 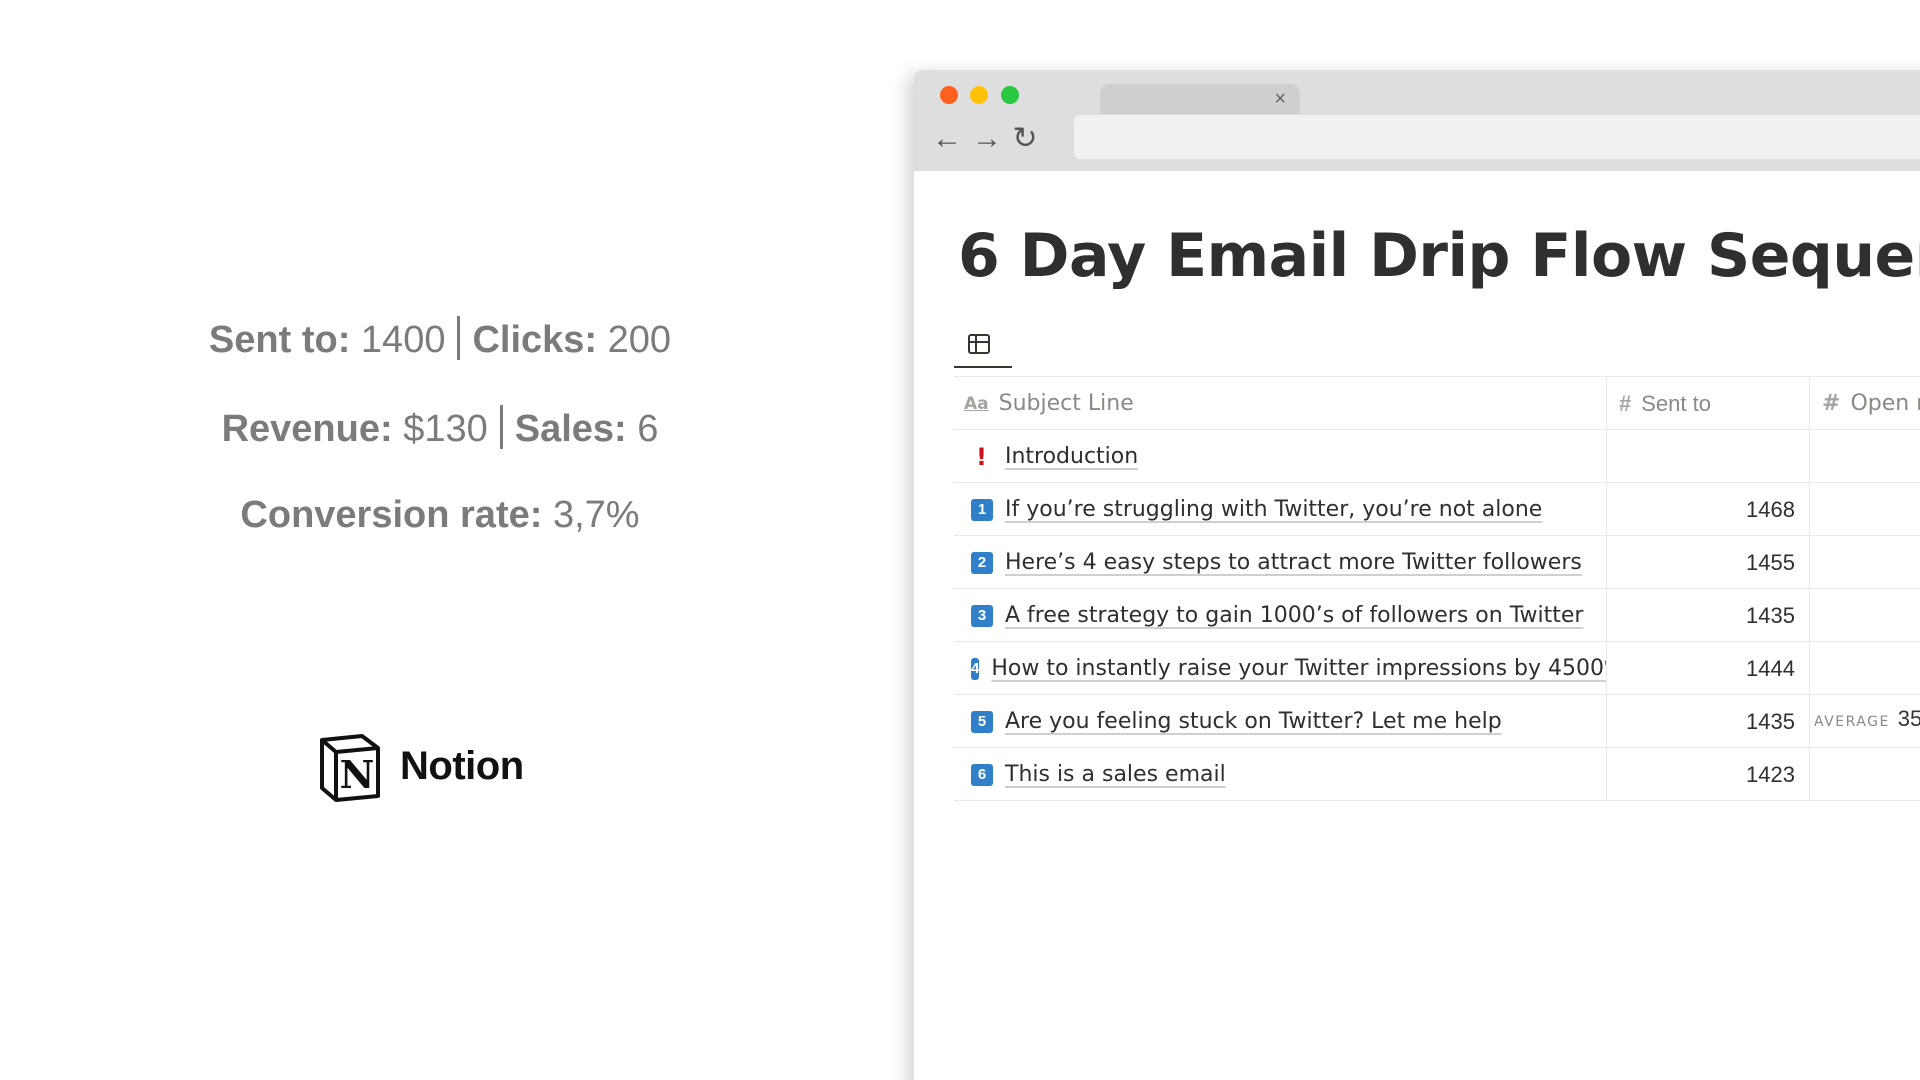 I want to click on notion-logo-icon: N, so click(x=350, y=768).